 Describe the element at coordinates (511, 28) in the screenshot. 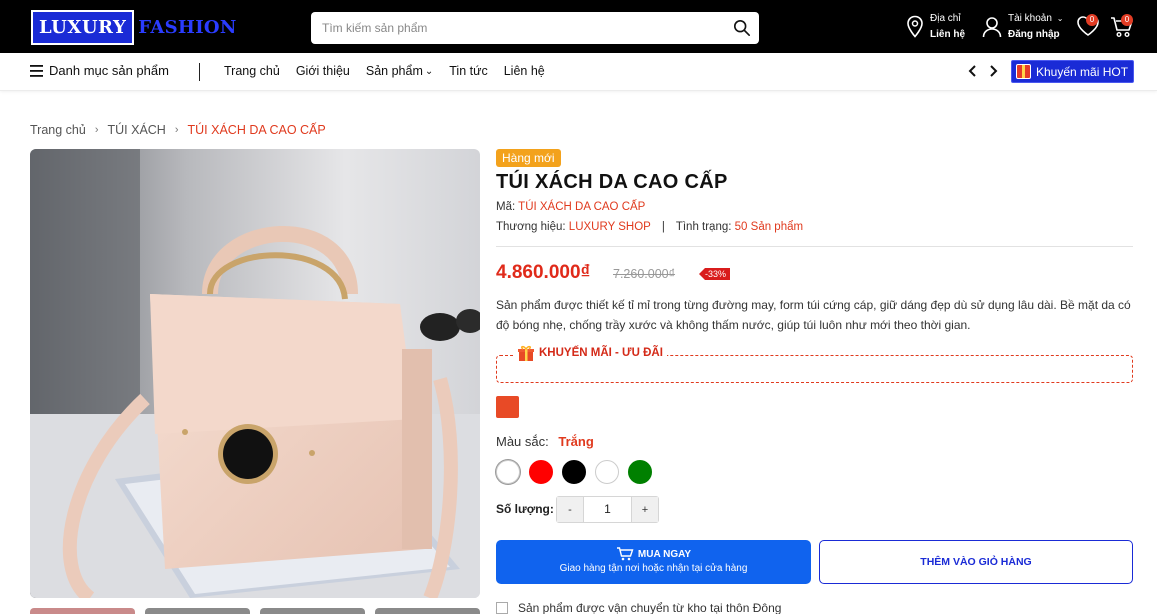

I see `search-input` at that location.